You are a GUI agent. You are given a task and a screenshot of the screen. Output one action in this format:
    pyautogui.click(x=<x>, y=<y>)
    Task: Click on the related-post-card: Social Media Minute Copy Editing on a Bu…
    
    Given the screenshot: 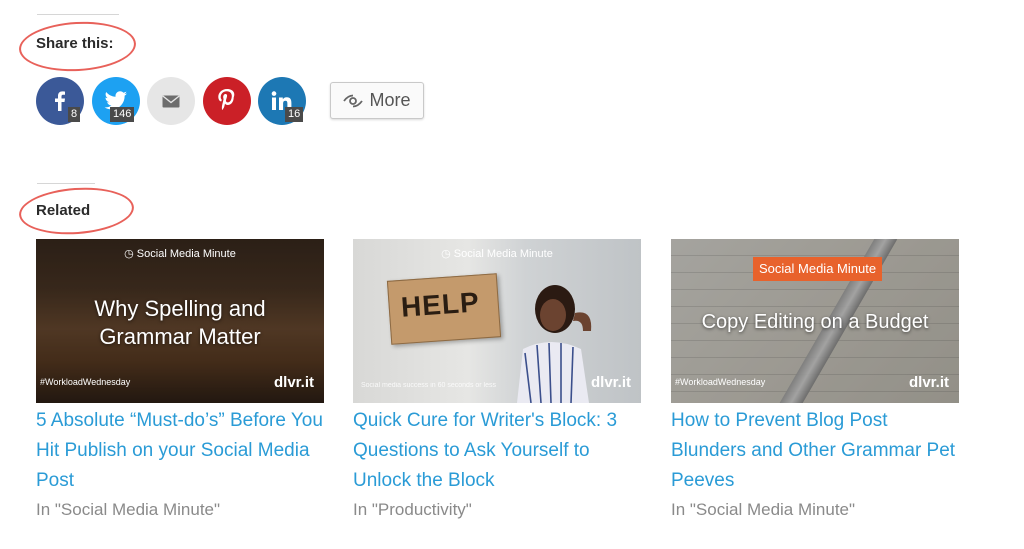 What is the action you would take?
    pyautogui.click(x=815, y=381)
    